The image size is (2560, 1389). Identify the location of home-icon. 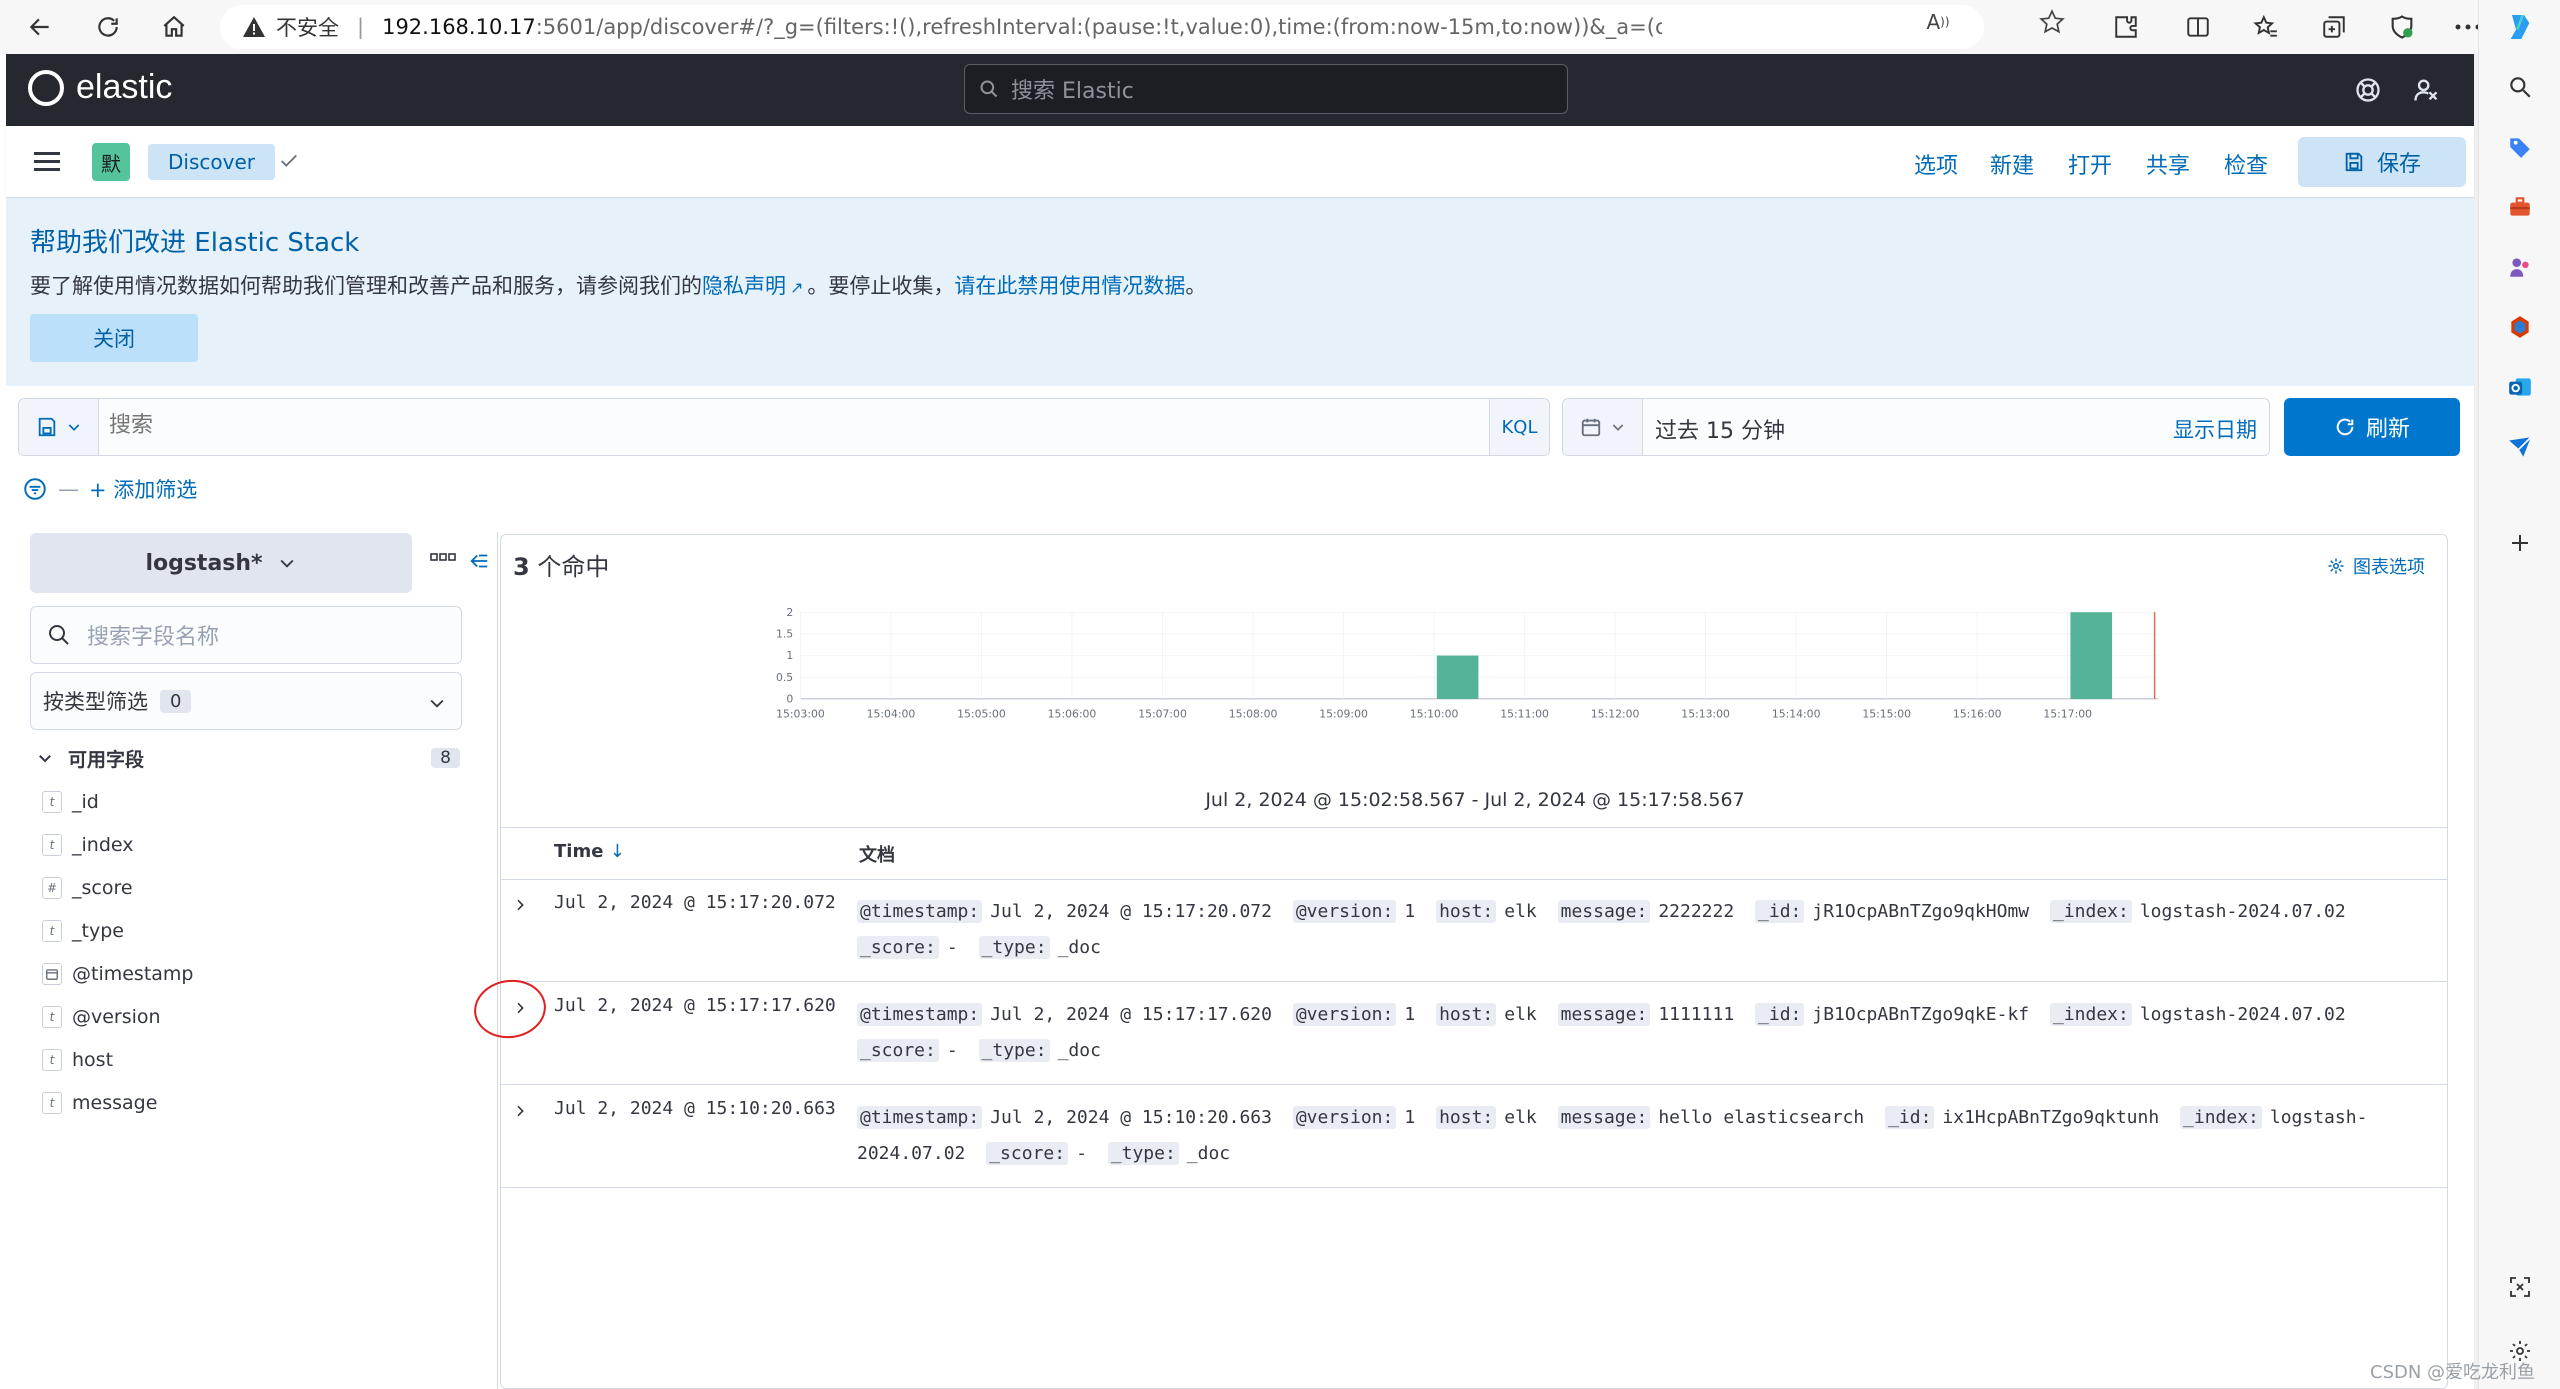
(174, 27).